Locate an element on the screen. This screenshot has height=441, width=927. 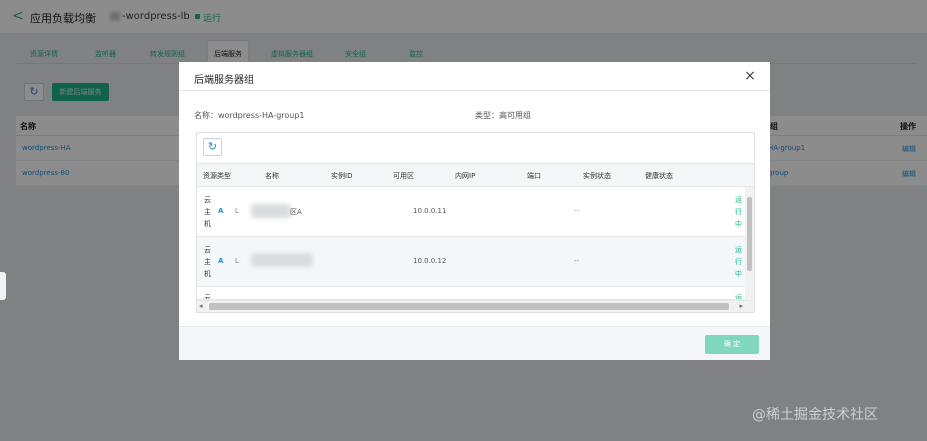
side-handle is located at coordinates (3, 286).